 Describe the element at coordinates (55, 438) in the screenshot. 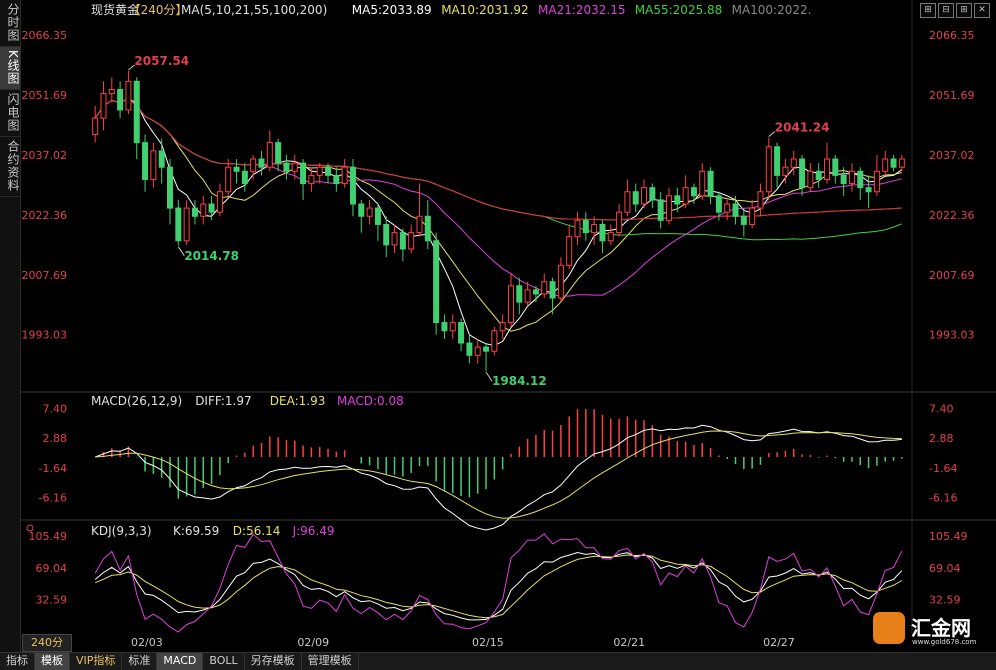

I see `macd-axis-left-1: 2.88` at that location.